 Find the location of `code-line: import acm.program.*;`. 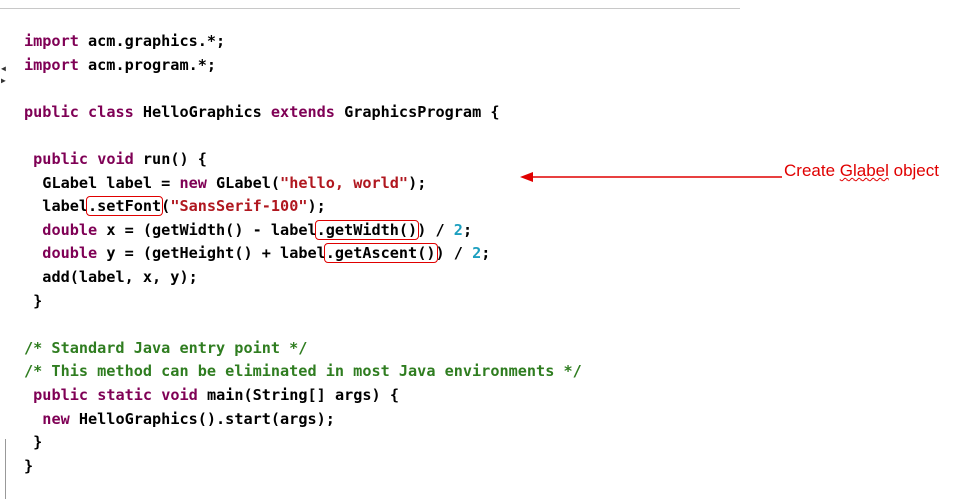

code-line: import acm.program.*; is located at coordinates (303, 66).